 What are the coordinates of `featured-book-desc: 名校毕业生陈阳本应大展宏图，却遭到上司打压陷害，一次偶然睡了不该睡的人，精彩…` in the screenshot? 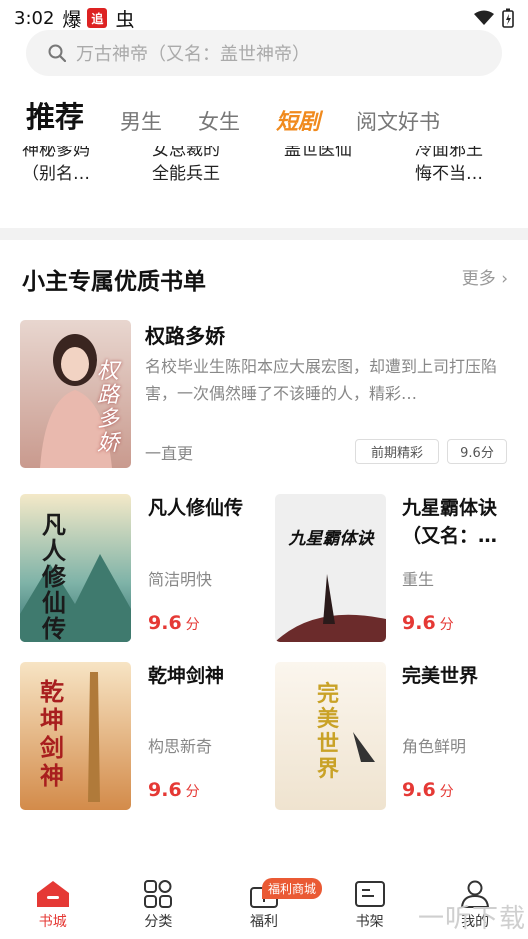 It's located at (321, 380).